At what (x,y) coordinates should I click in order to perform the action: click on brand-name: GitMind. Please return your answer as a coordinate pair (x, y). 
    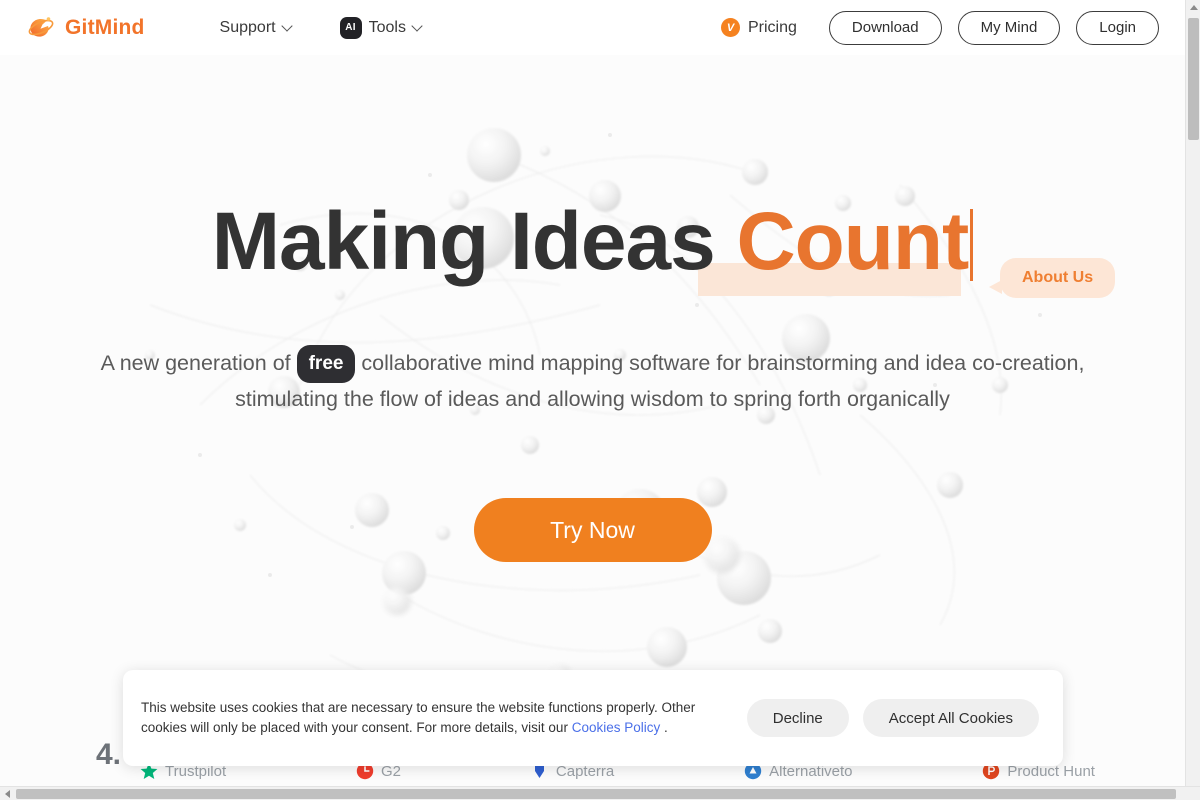
    Looking at the image, I should click on (105, 28).